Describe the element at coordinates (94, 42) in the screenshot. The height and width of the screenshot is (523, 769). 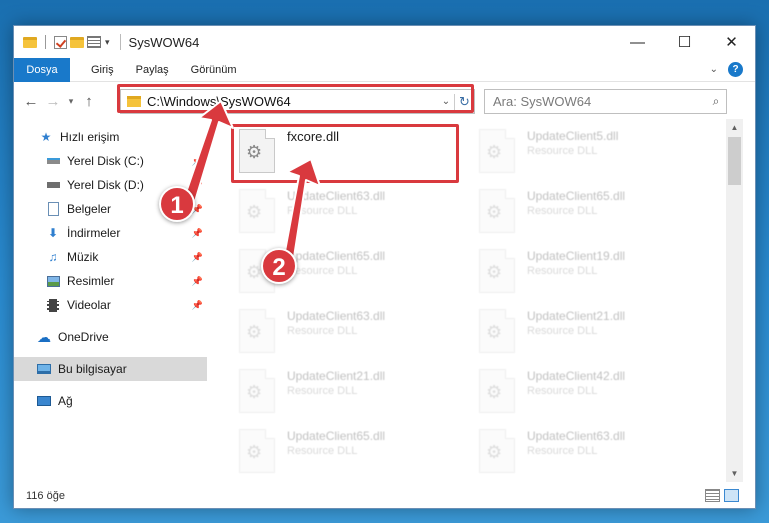
I see `properties-icon` at that location.